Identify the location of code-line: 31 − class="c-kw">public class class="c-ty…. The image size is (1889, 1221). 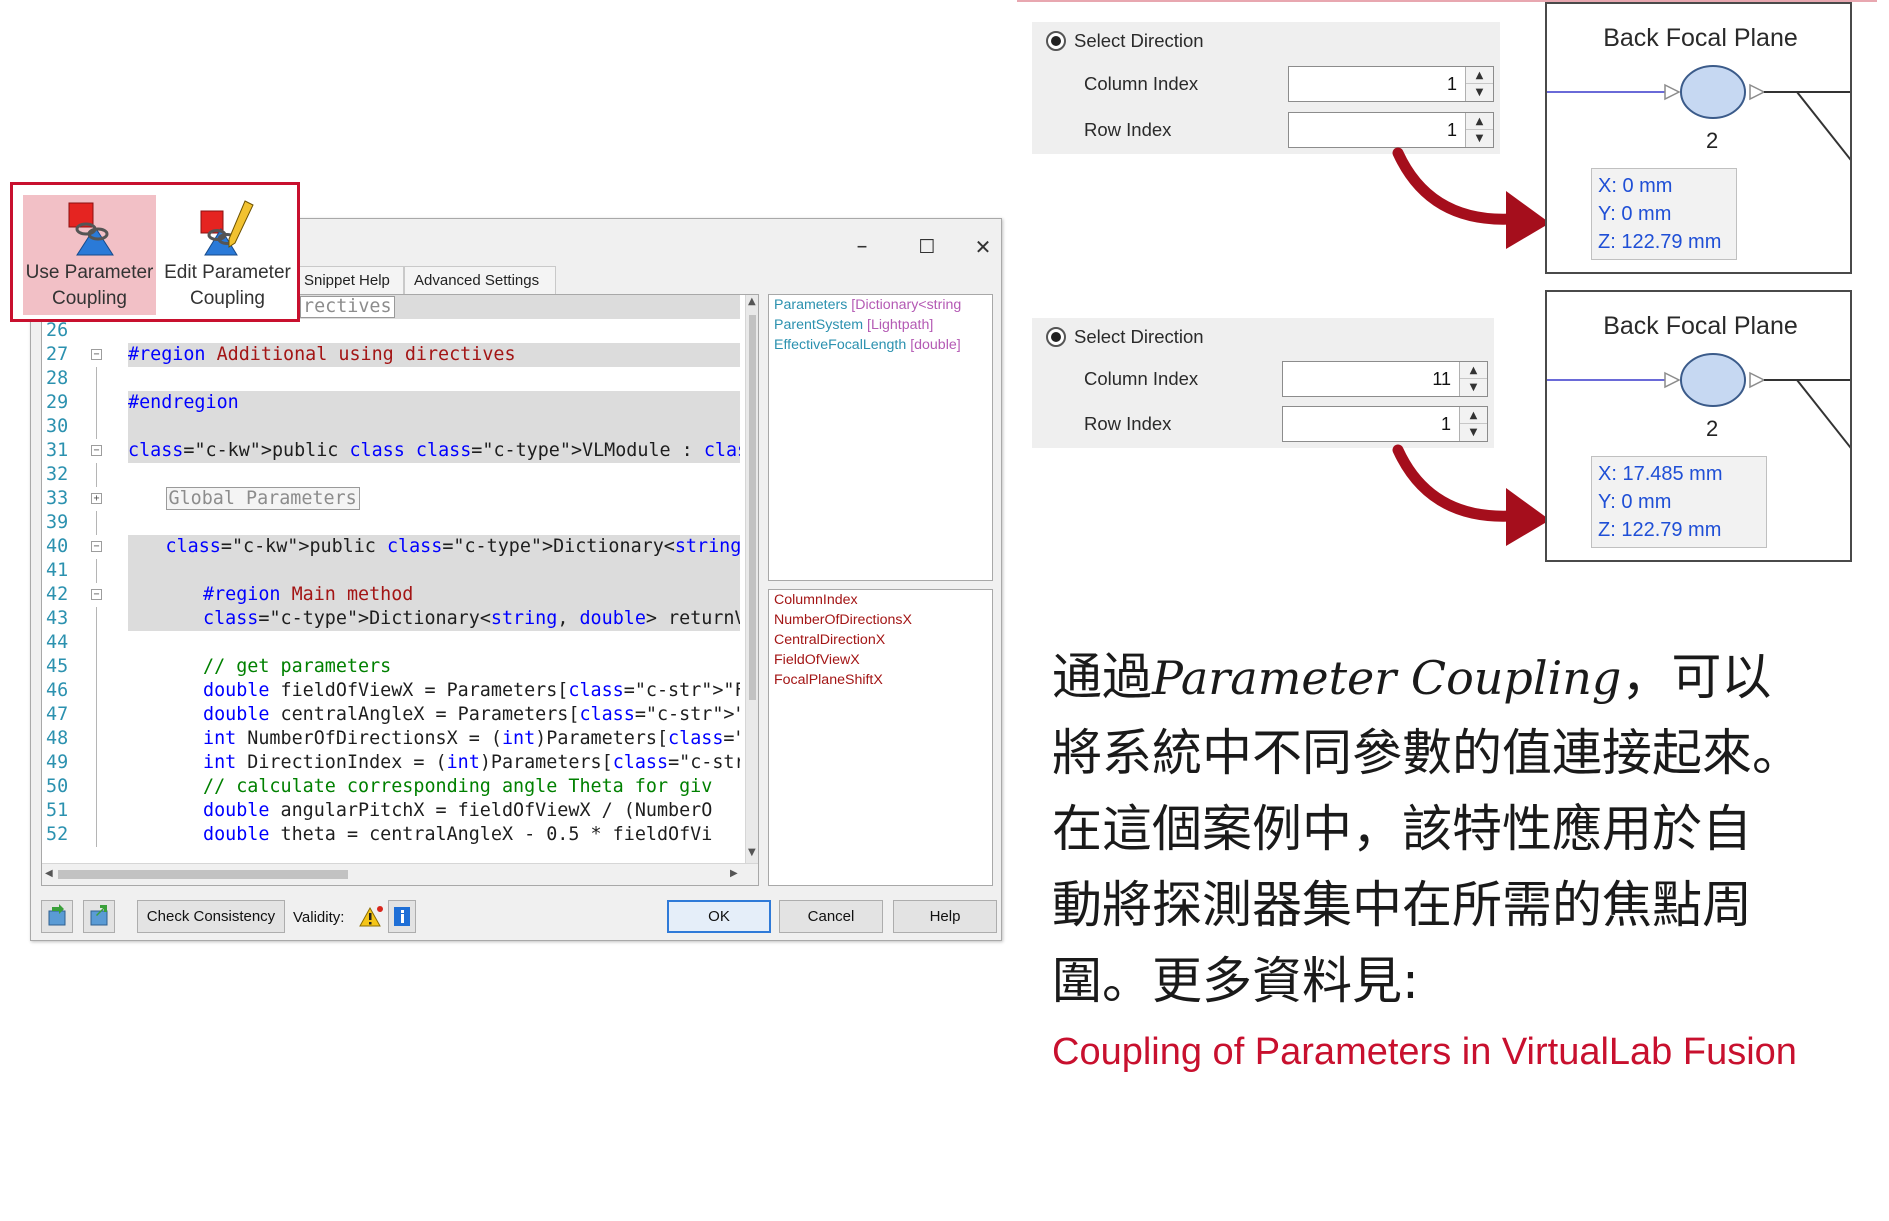
(391, 451).